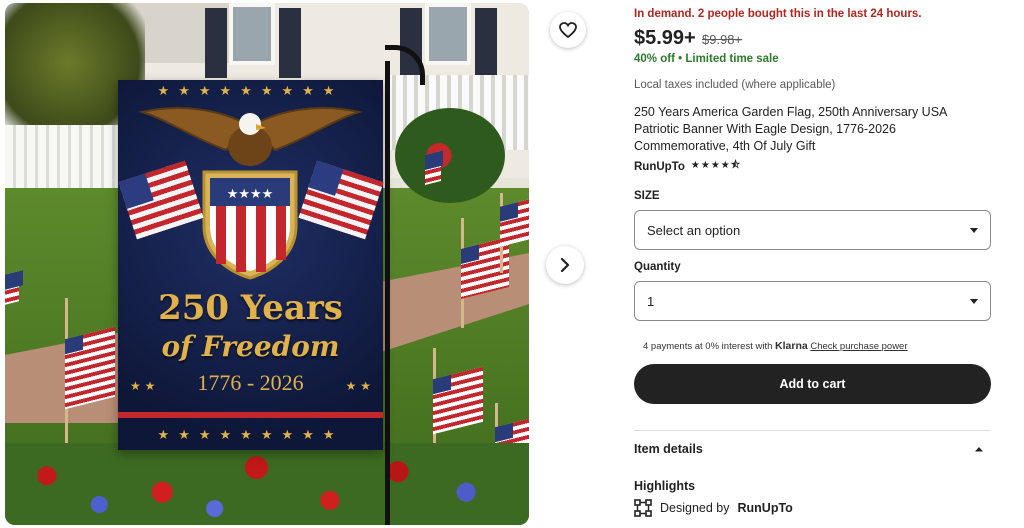  I want to click on designed-by-row: Designed by RunUpTo, so click(713, 508).